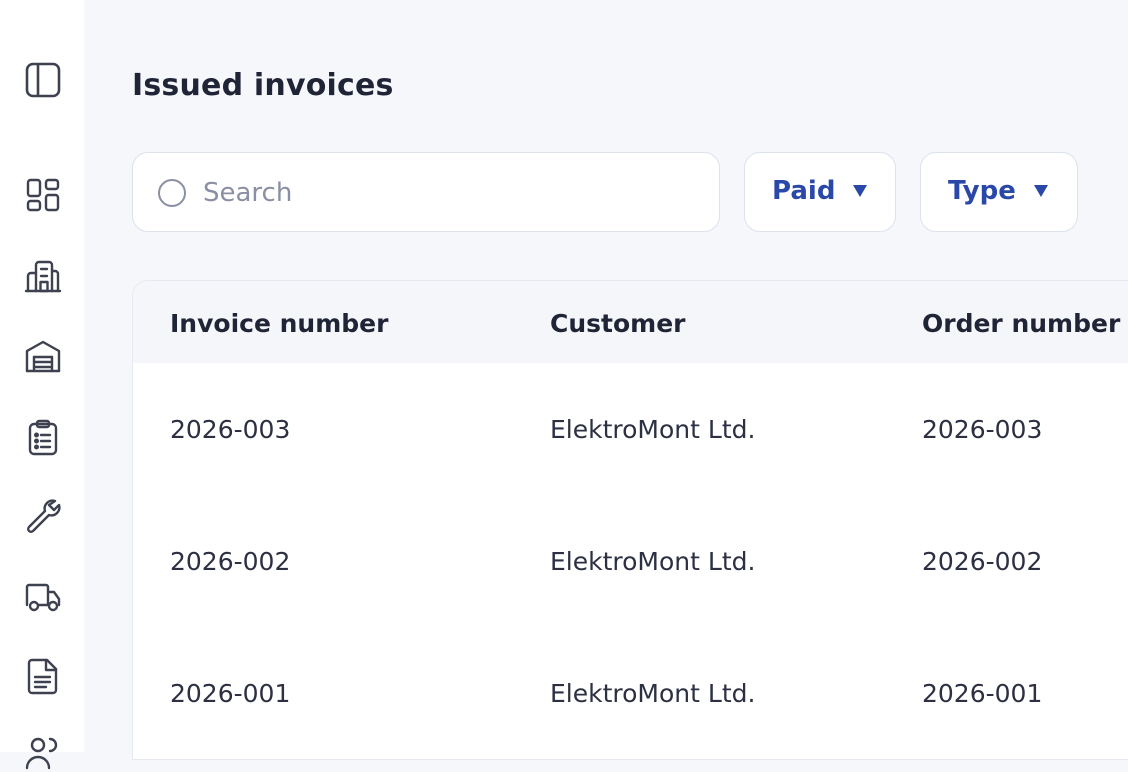 The width and height of the screenshot is (1128, 772). Describe the element at coordinates (43, 676) in the screenshot. I see `document-icon` at that location.